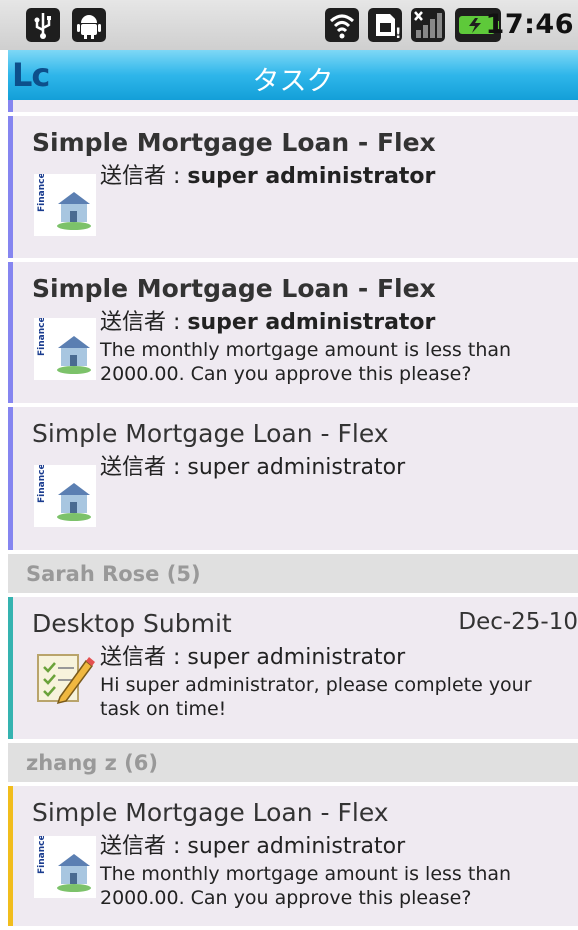  What do you see at coordinates (342, 25) in the screenshot?
I see `wifi-icon` at bounding box center [342, 25].